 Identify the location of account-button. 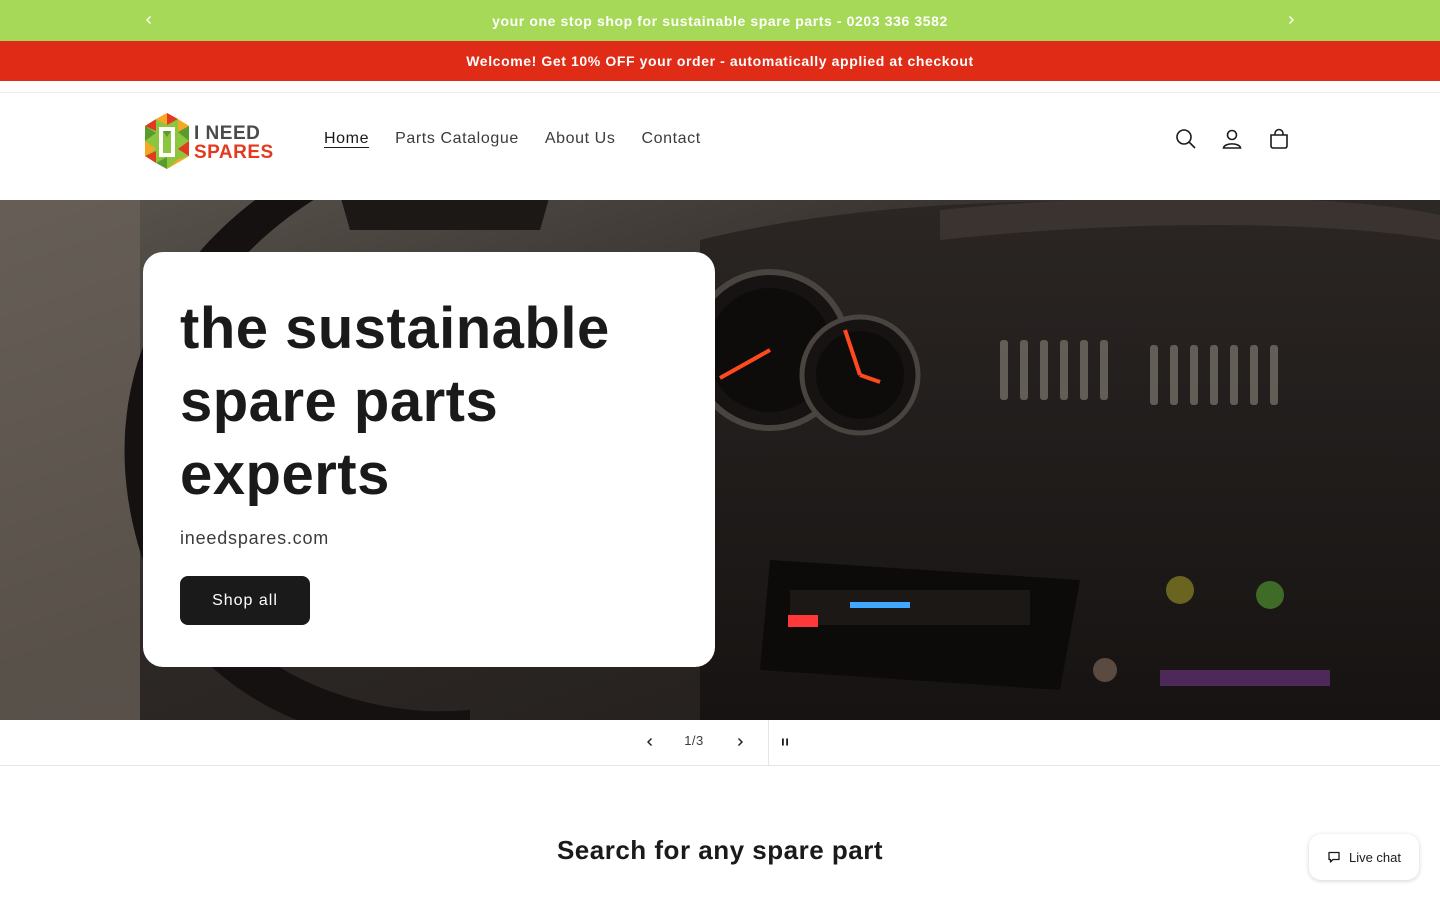
(1232, 139).